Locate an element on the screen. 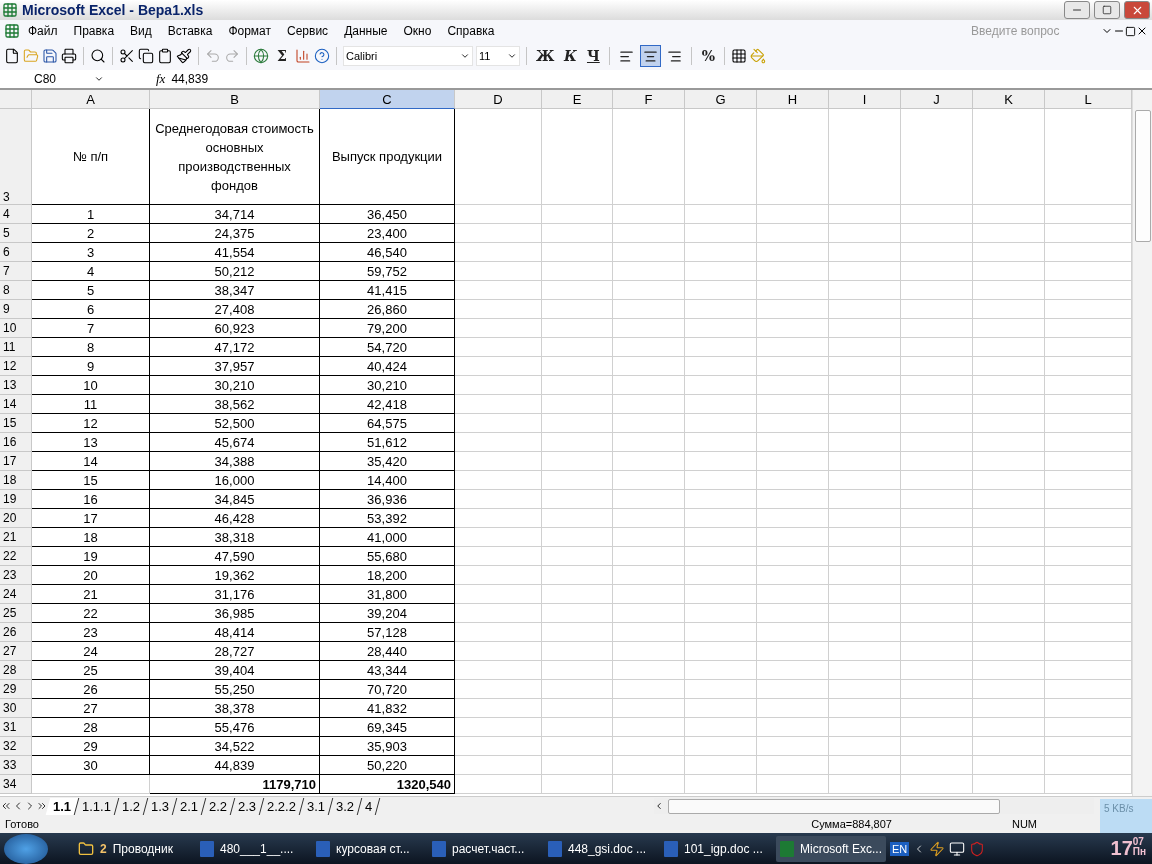 The image size is (1152, 864). clock-hours: 17 is located at coordinates (1121, 848).